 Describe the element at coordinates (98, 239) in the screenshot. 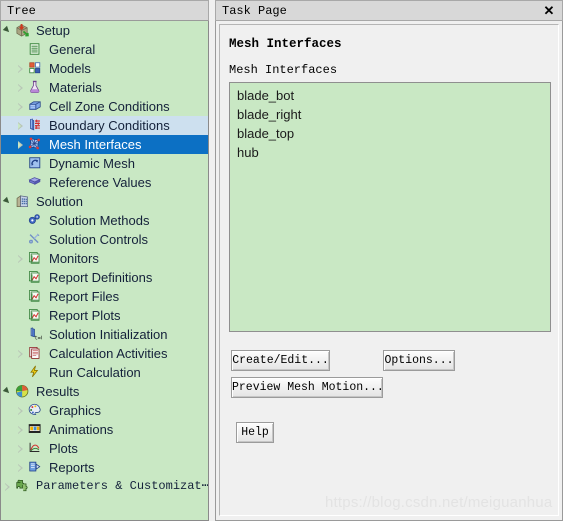

I see `tree-item-label: Solution Controls` at that location.